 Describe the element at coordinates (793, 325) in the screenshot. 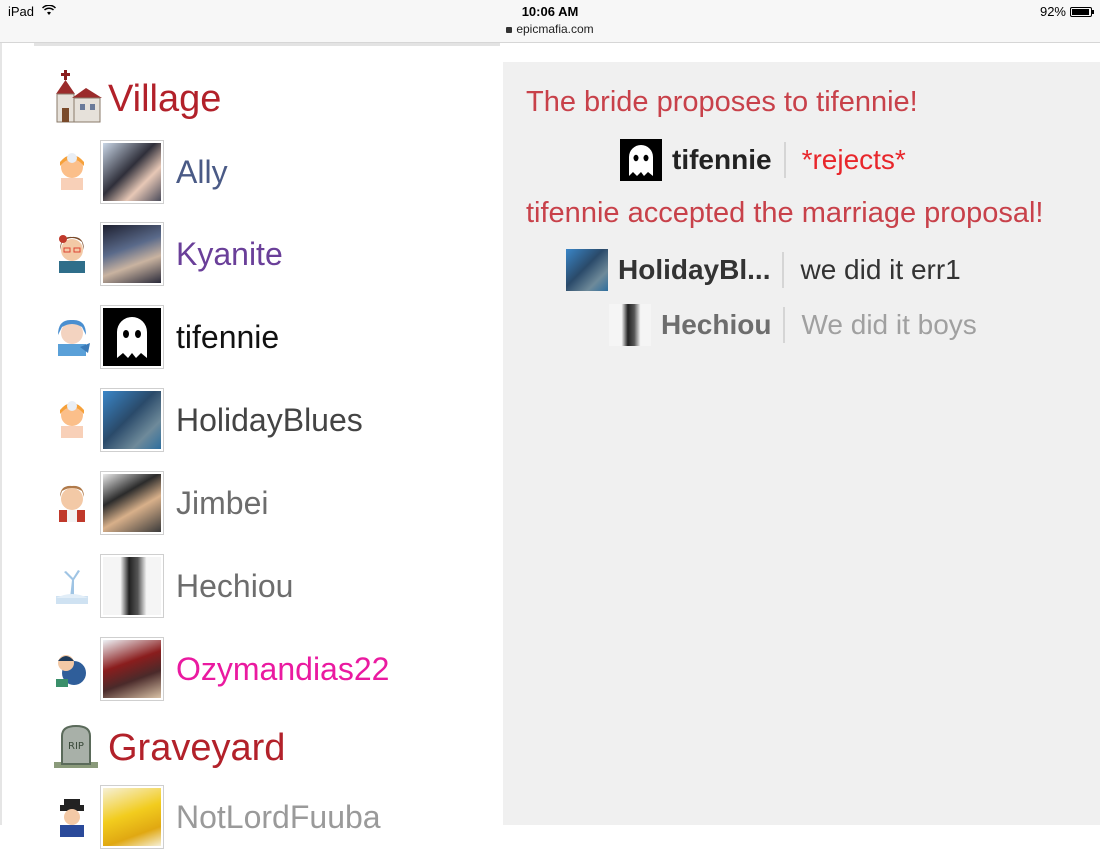

I see `chat-message: Hechiou We did it boys` at that location.